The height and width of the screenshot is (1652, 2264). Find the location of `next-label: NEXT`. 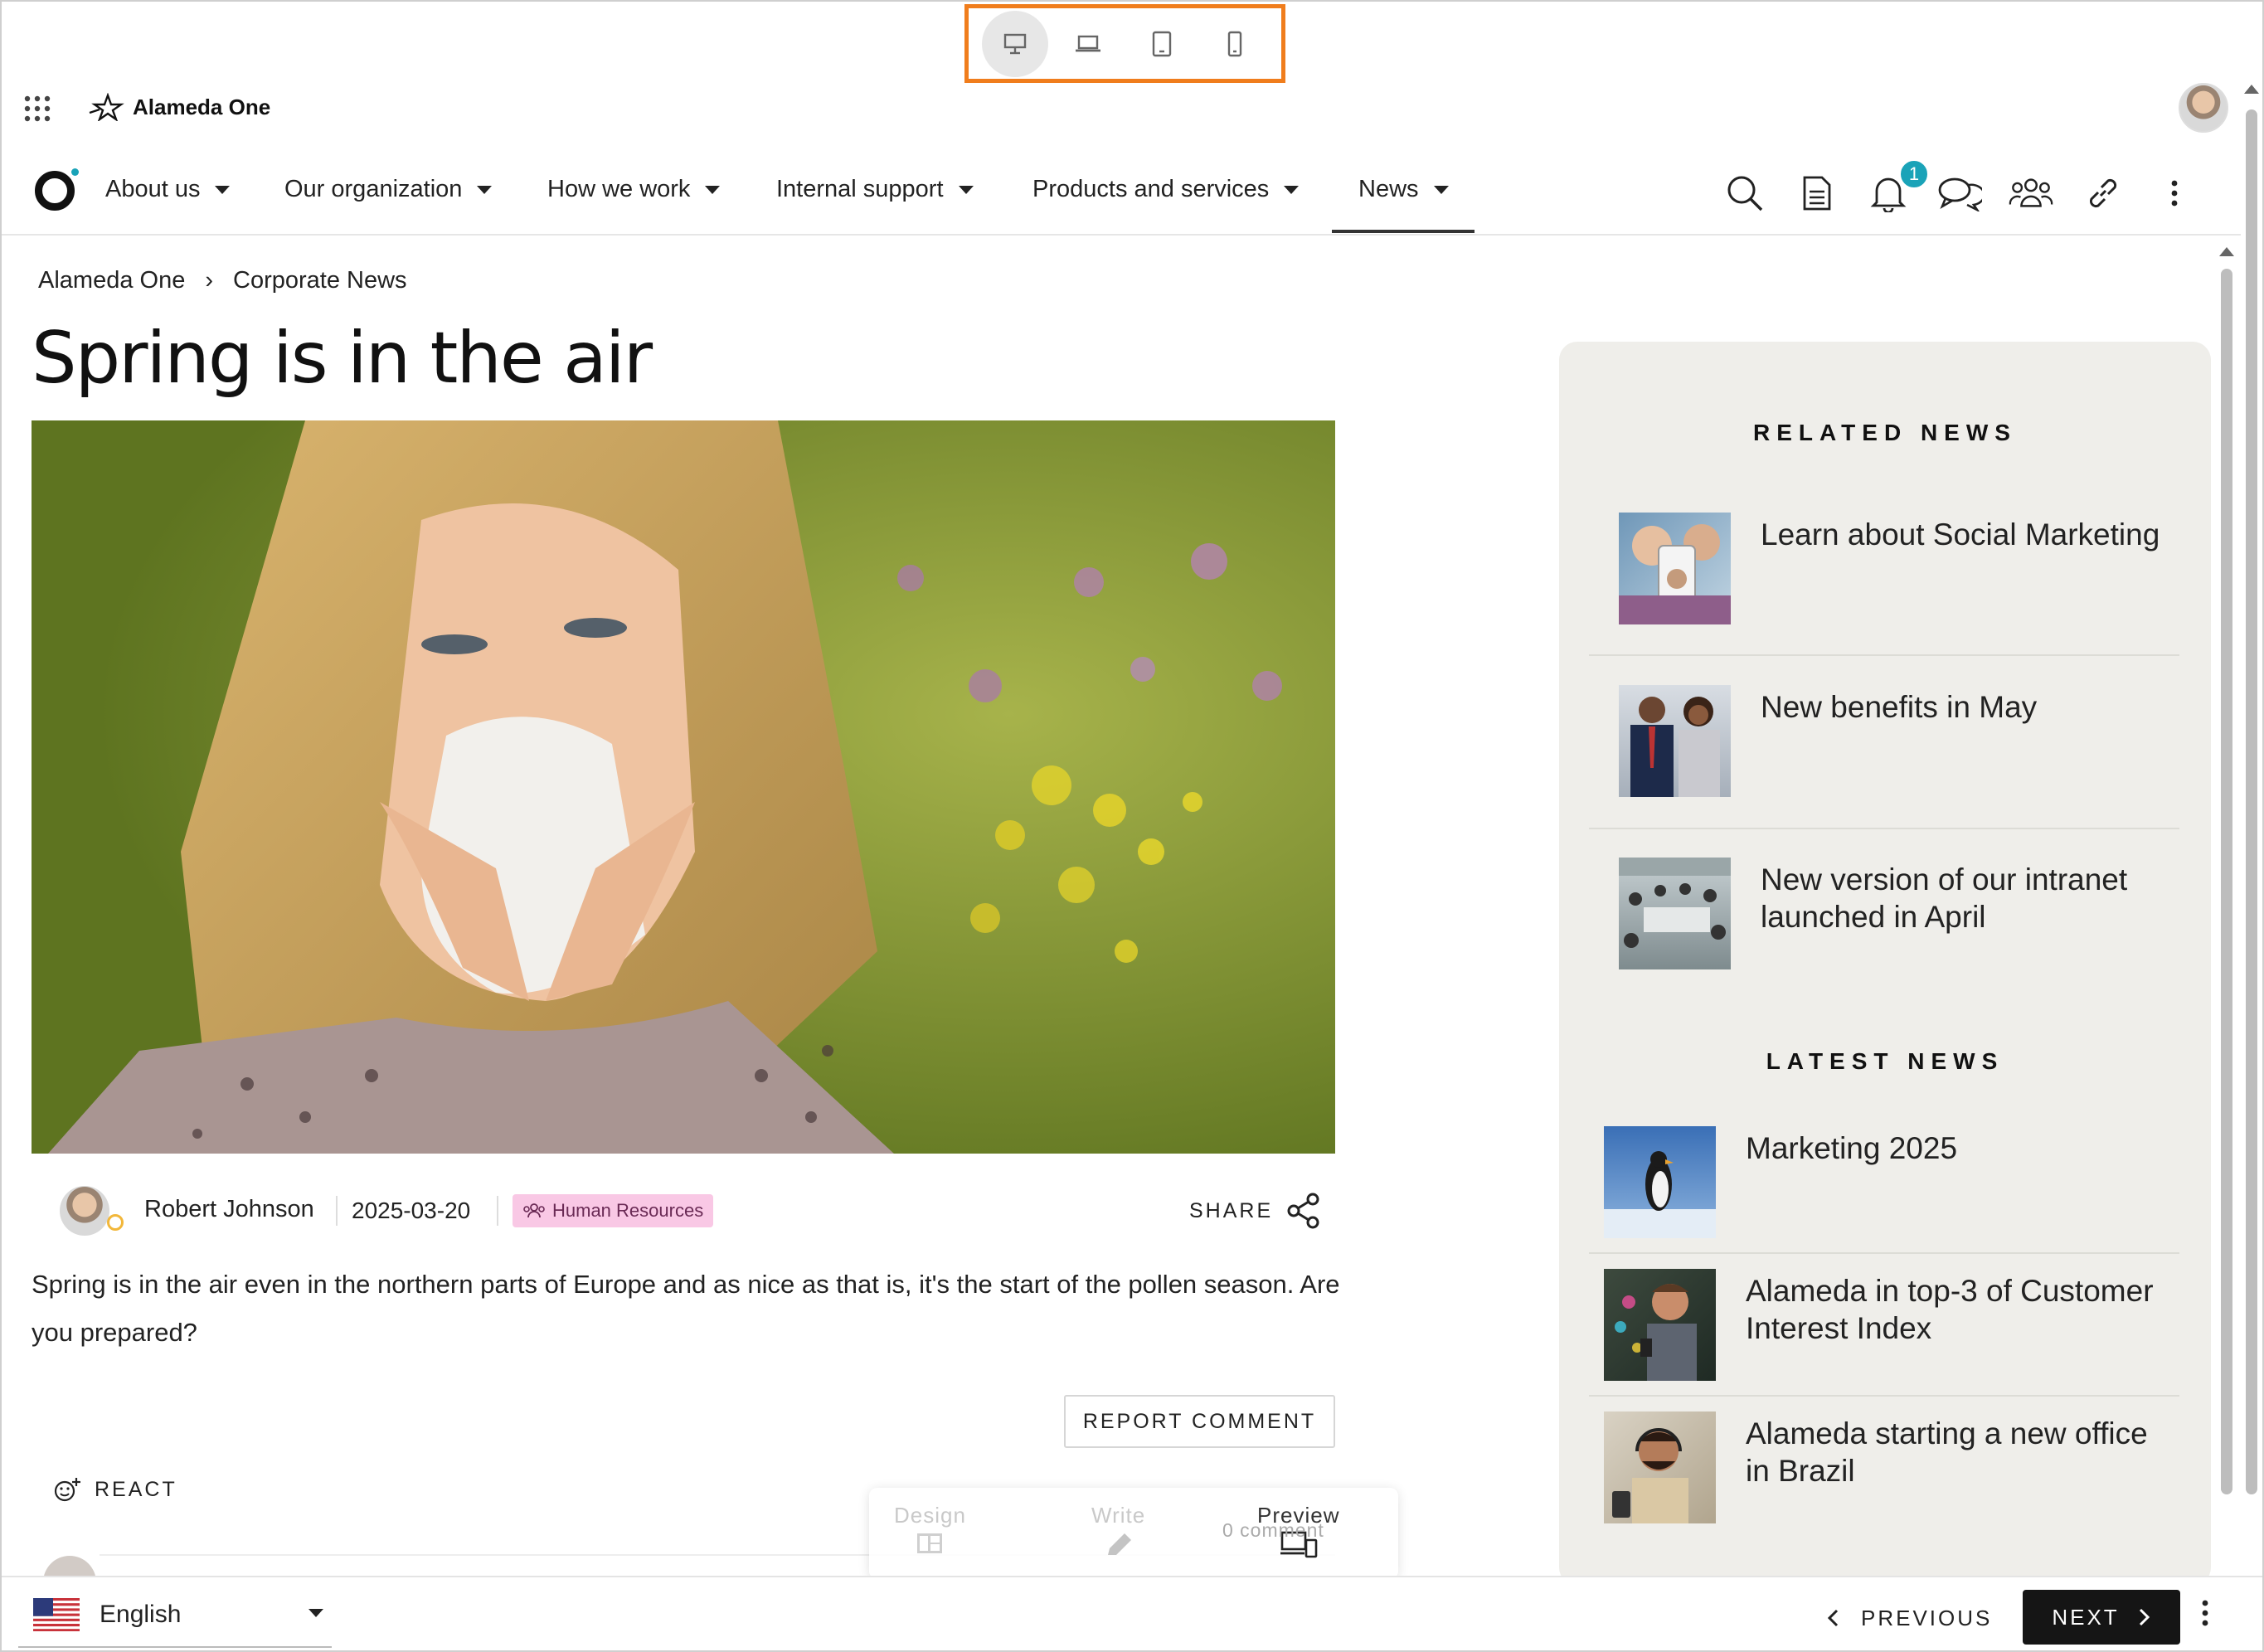

next-label: NEXT is located at coordinates (2086, 1617).